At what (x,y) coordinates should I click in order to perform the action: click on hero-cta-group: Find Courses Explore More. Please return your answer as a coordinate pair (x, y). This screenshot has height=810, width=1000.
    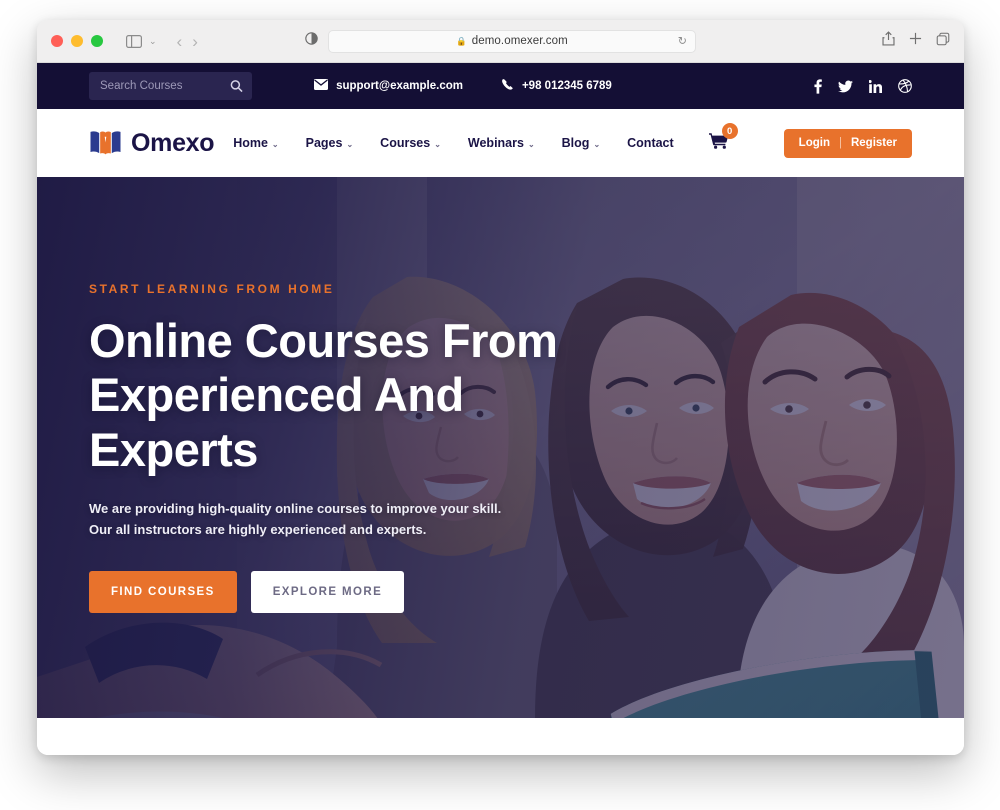
    Looking at the image, I should click on (349, 592).